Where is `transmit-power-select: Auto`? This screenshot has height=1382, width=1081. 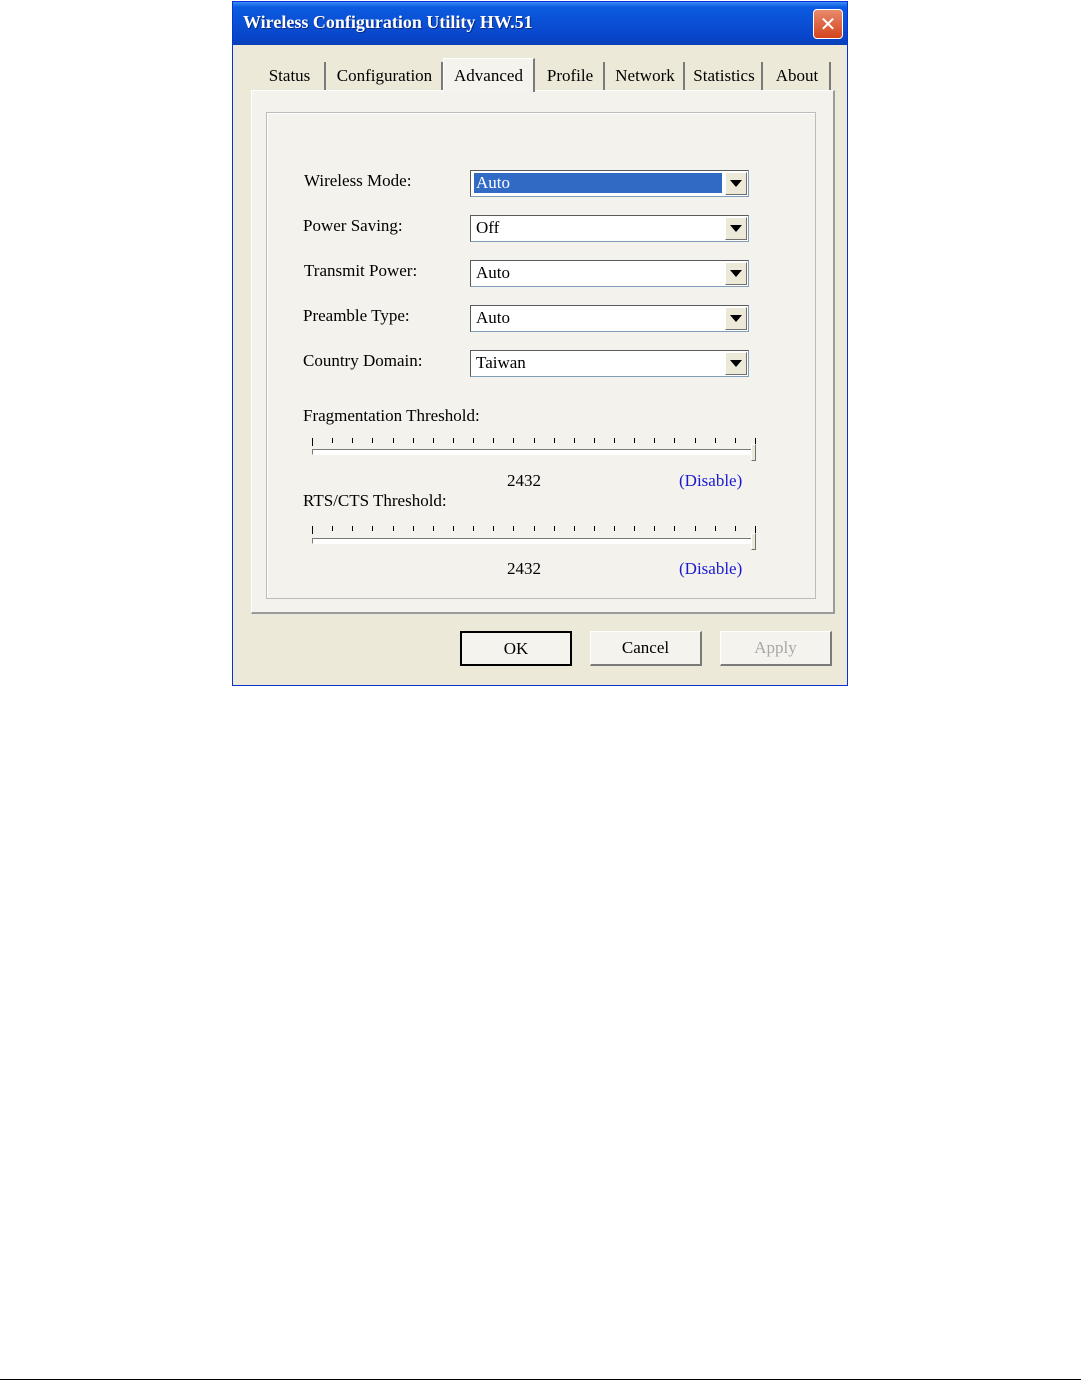 transmit-power-select: Auto is located at coordinates (609, 273).